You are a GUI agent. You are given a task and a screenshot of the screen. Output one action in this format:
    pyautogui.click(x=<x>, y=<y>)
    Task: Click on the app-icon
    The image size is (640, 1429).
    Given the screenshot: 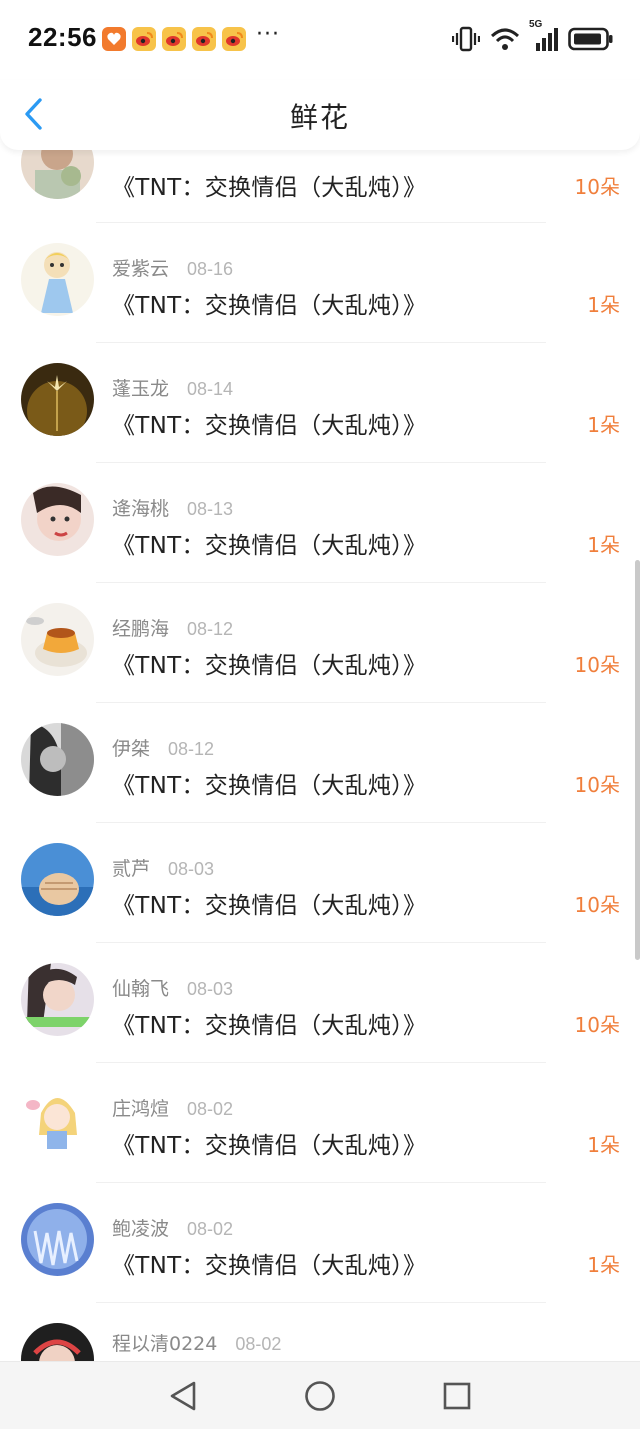 What is the action you would take?
    pyautogui.click(x=114, y=39)
    